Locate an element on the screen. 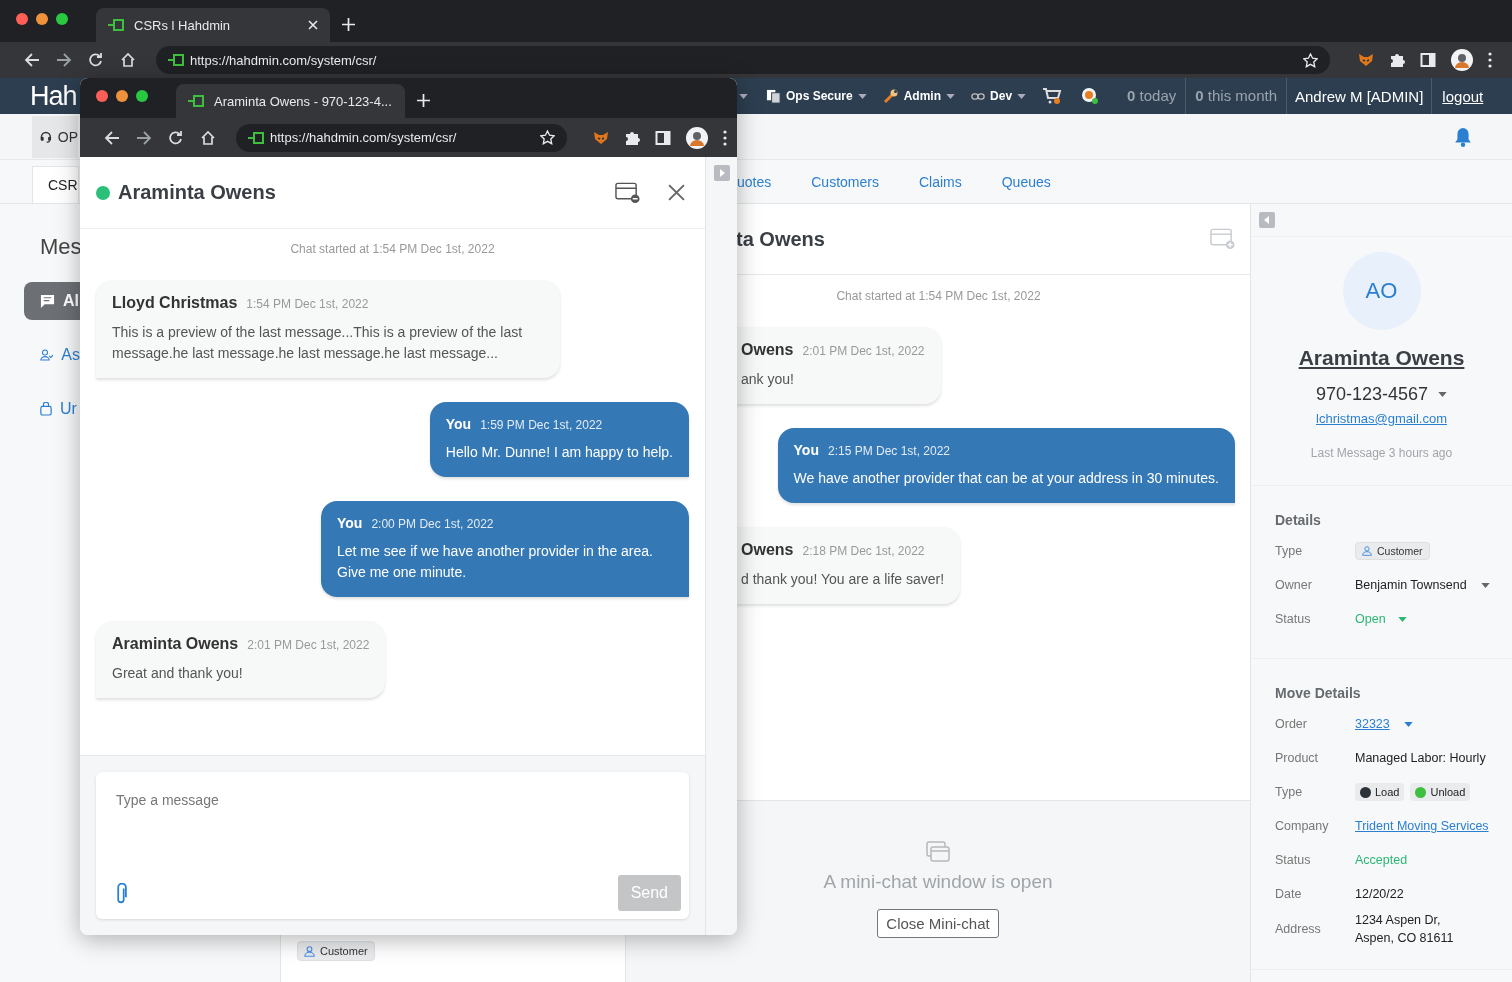 The height and width of the screenshot is (982, 1512). logo: Hah is located at coordinates (53, 96).